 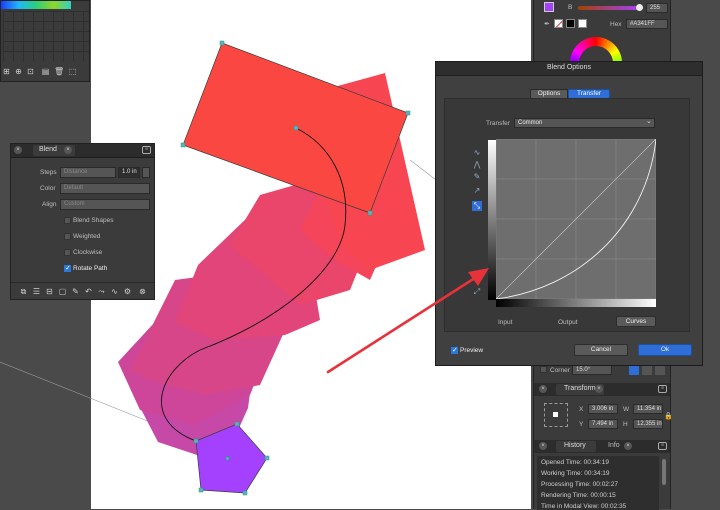 What do you see at coordinates (407, 321) in the screenshot?
I see `annotation-arrow` at bounding box center [407, 321].